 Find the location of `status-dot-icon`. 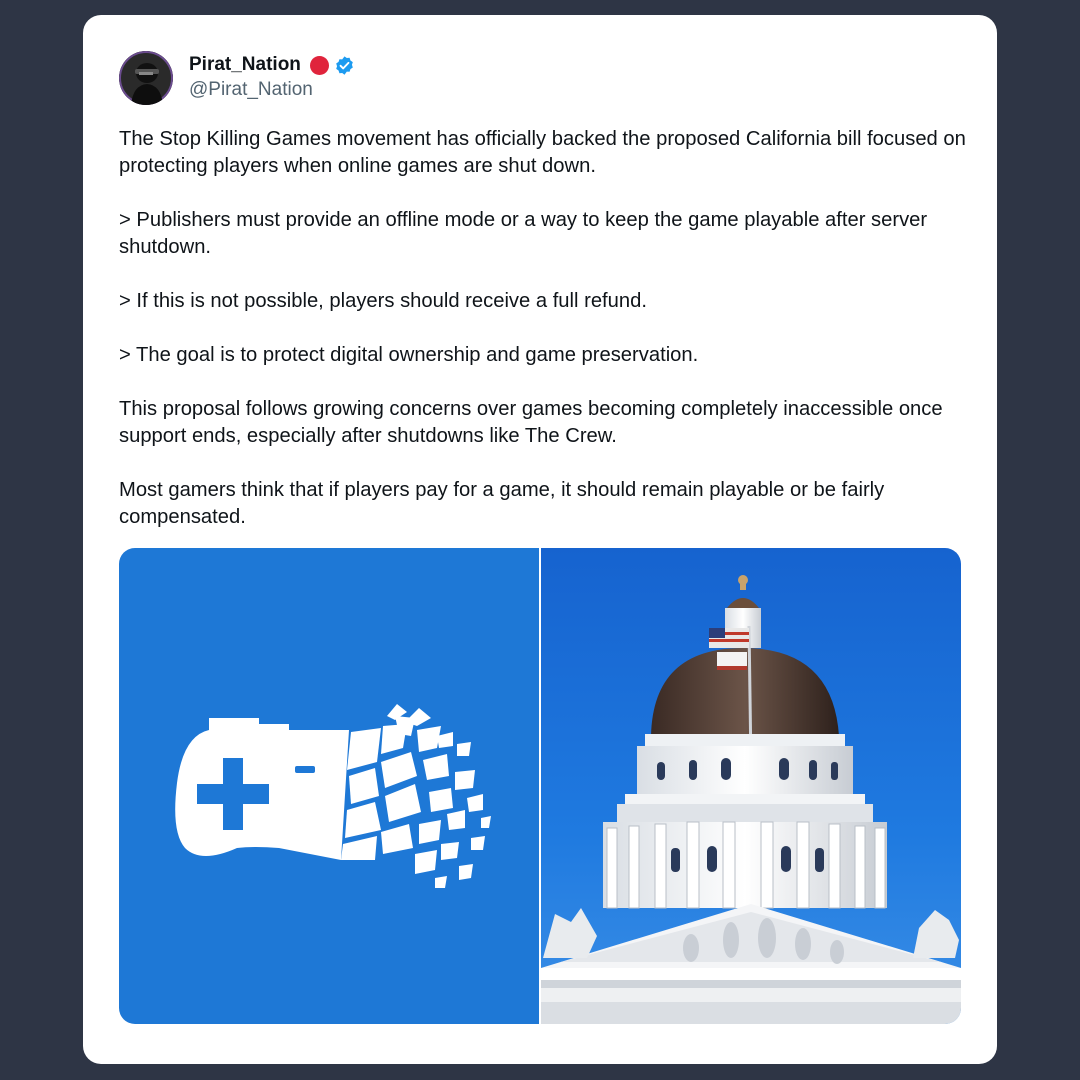

status-dot-icon is located at coordinates (319, 65).